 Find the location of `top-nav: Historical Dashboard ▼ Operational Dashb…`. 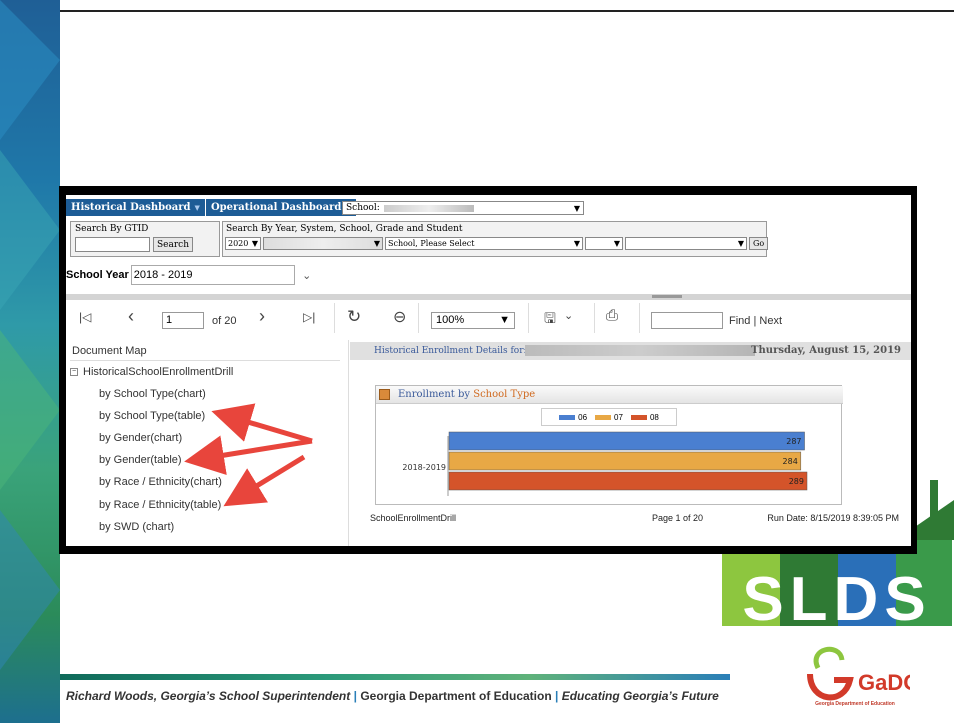

top-nav: Historical Dashboard ▼ Operational Dashb… is located at coordinates (211, 207).